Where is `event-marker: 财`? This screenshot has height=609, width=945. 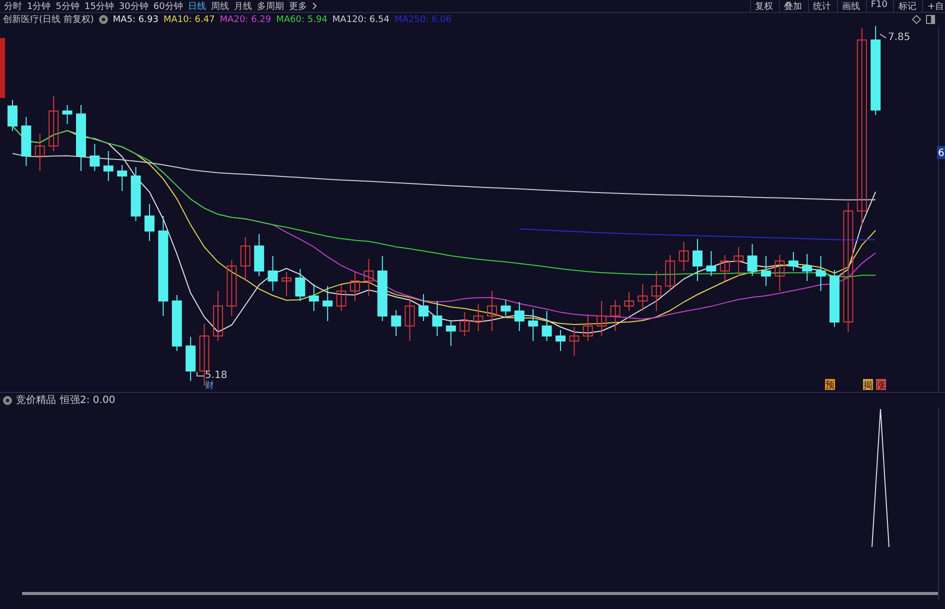 event-marker: 财 is located at coordinates (209, 386).